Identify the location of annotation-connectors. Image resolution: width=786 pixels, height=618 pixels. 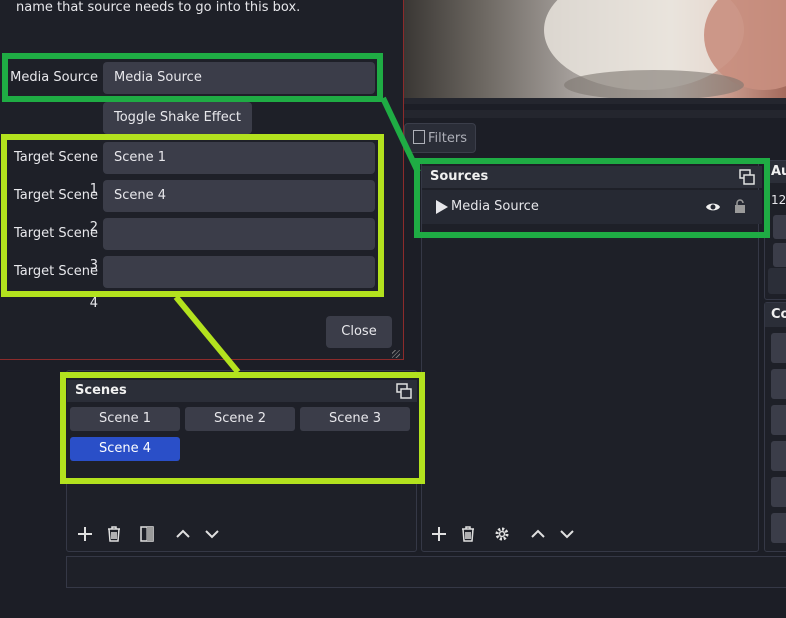
(297, 235).